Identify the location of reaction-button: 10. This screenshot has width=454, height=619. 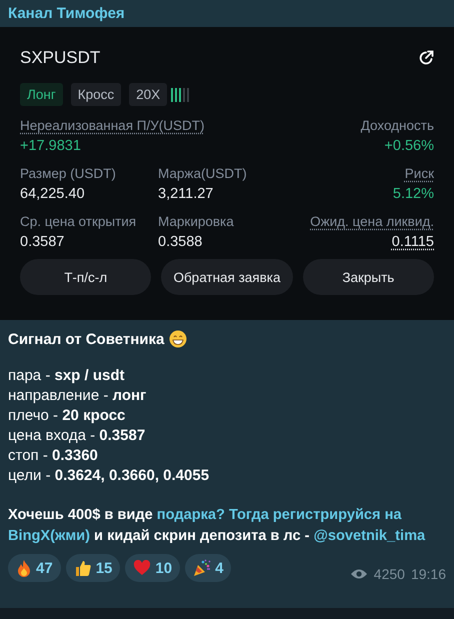
(152, 568).